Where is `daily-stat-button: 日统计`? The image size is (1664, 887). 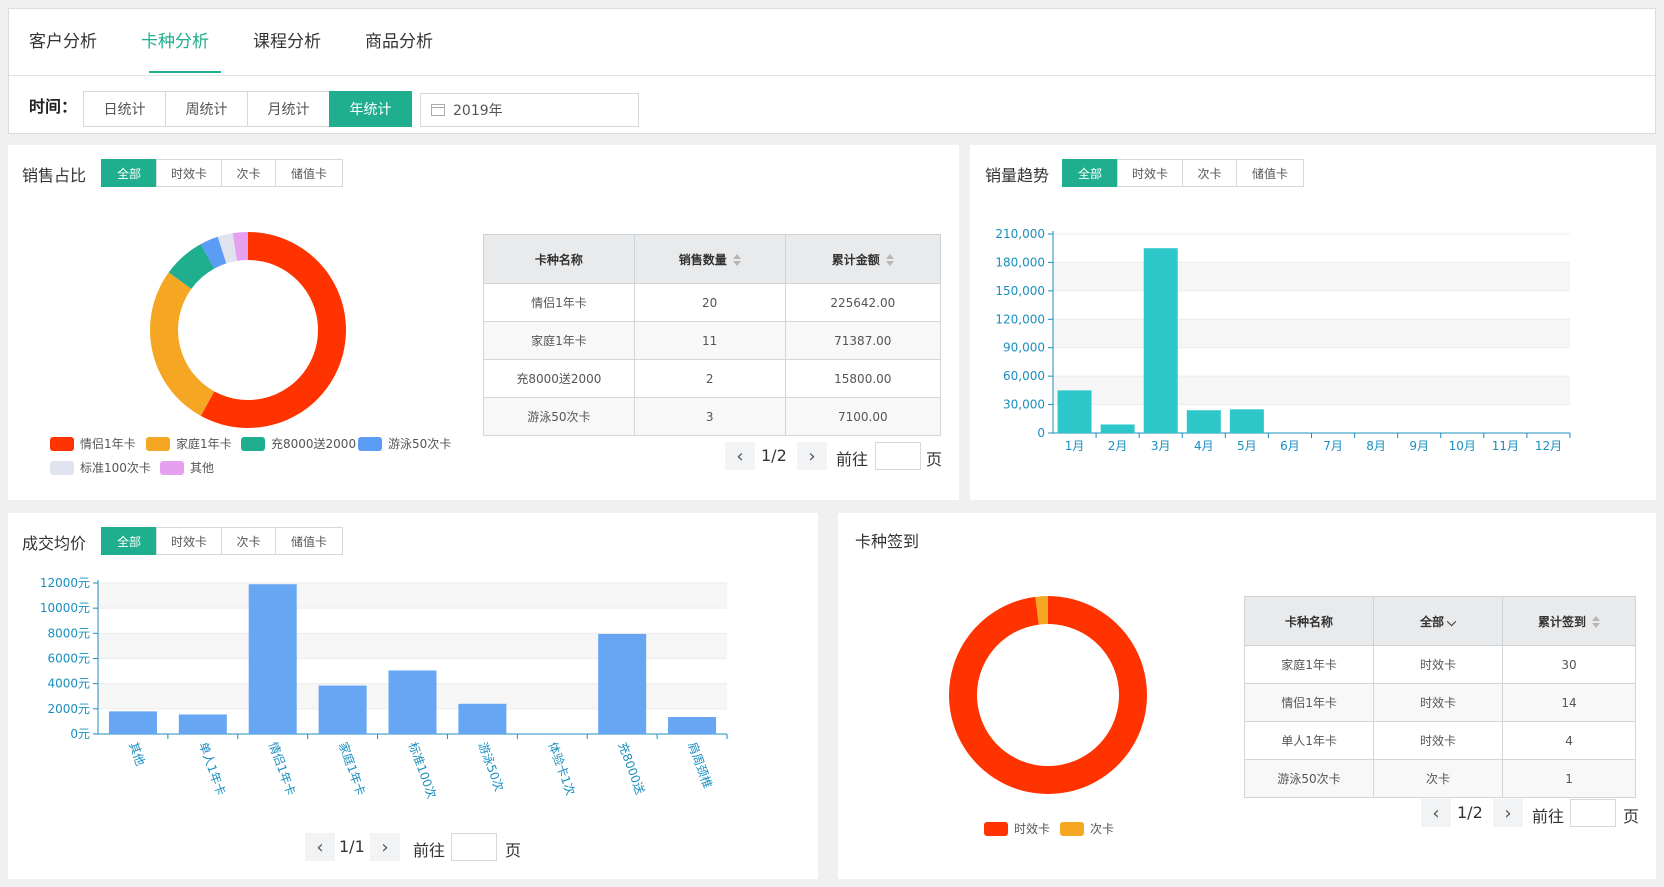 daily-stat-button: 日统计 is located at coordinates (124, 109).